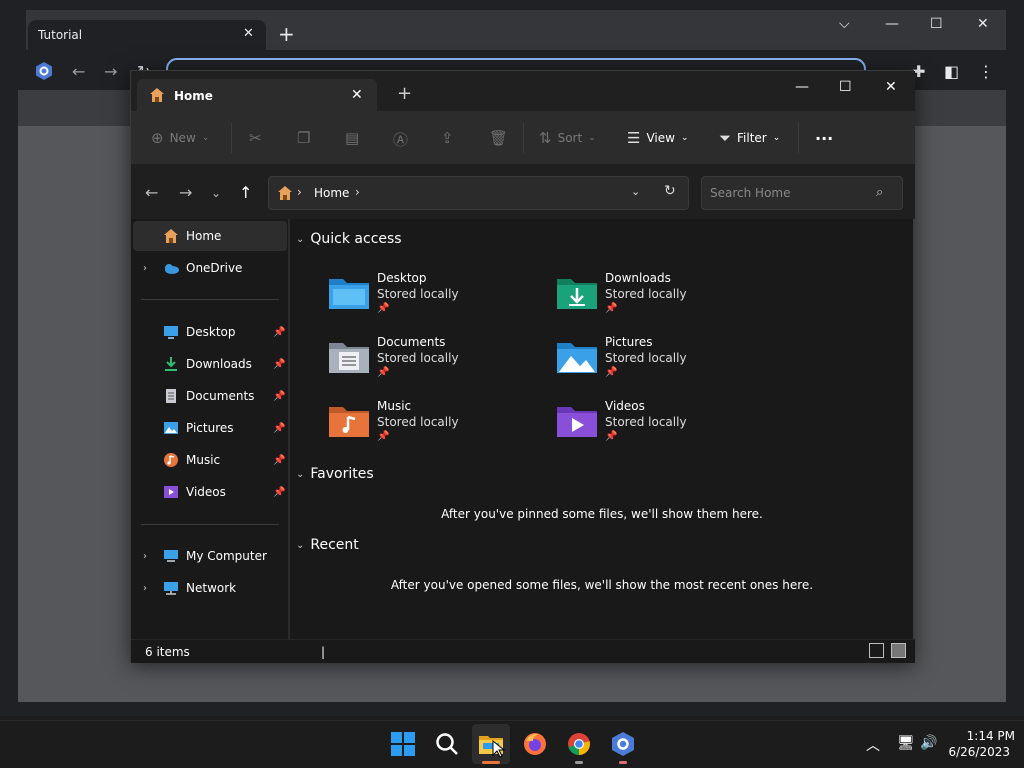 The height and width of the screenshot is (768, 1024). I want to click on view-button: ☰ View ⌄, so click(657, 138).